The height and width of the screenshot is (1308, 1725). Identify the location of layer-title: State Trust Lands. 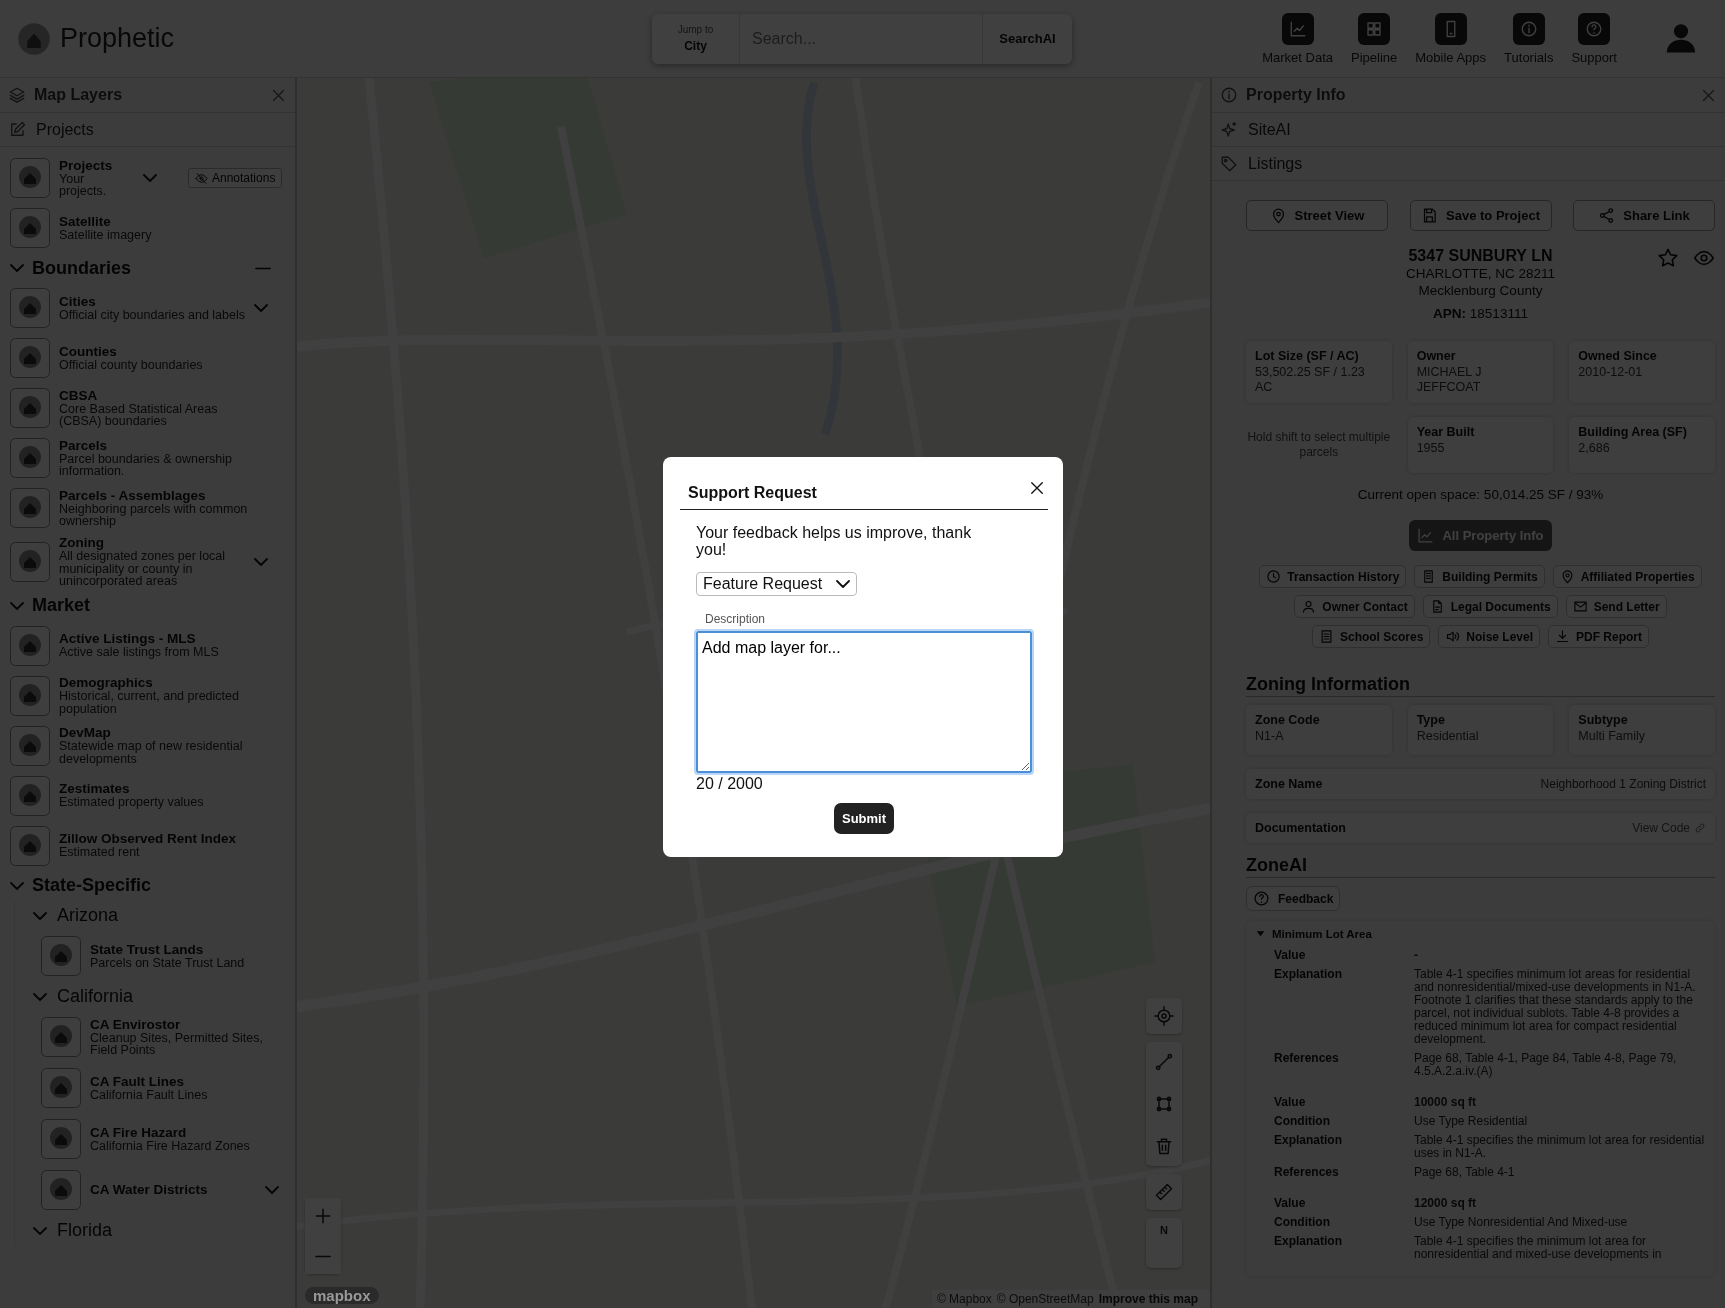
(147, 949).